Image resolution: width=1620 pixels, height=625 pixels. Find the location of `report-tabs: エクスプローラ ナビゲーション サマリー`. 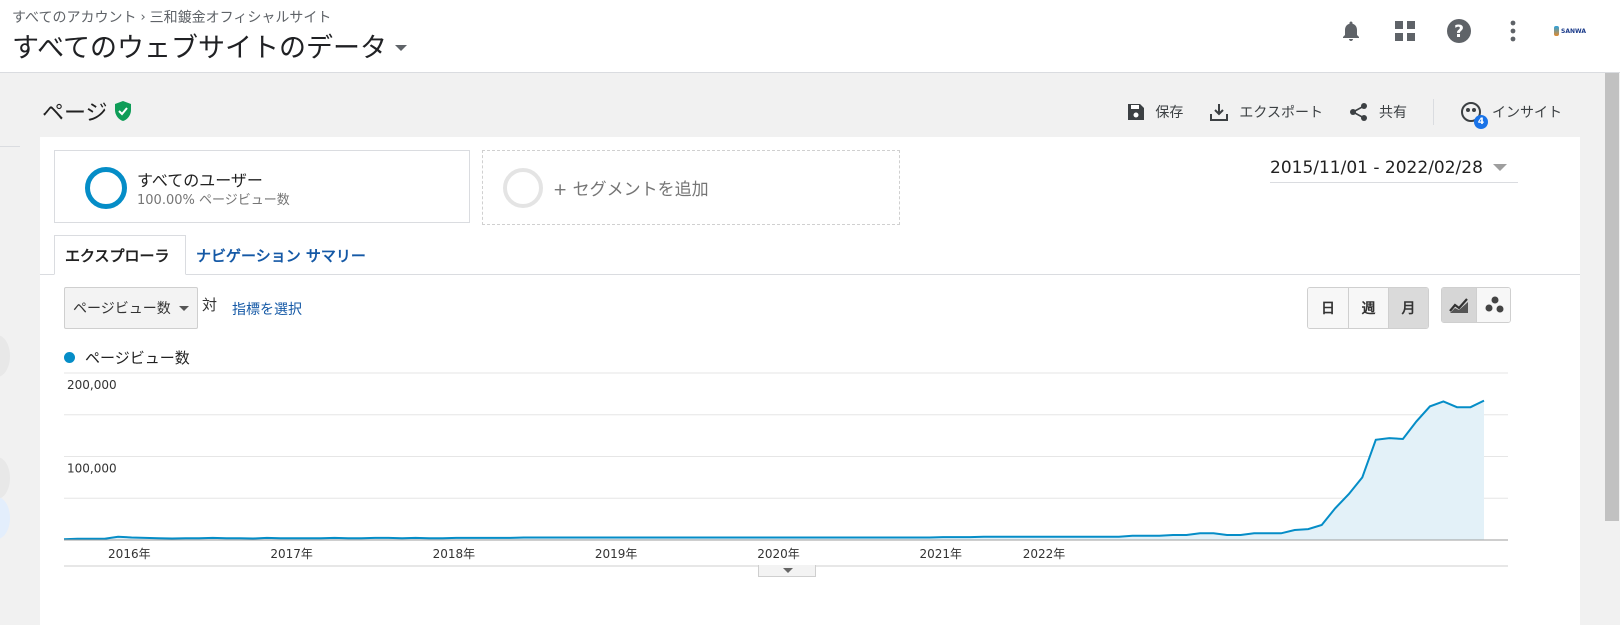

report-tabs: エクスプローラ ナビゲーション サマリー is located at coordinates (810, 255).